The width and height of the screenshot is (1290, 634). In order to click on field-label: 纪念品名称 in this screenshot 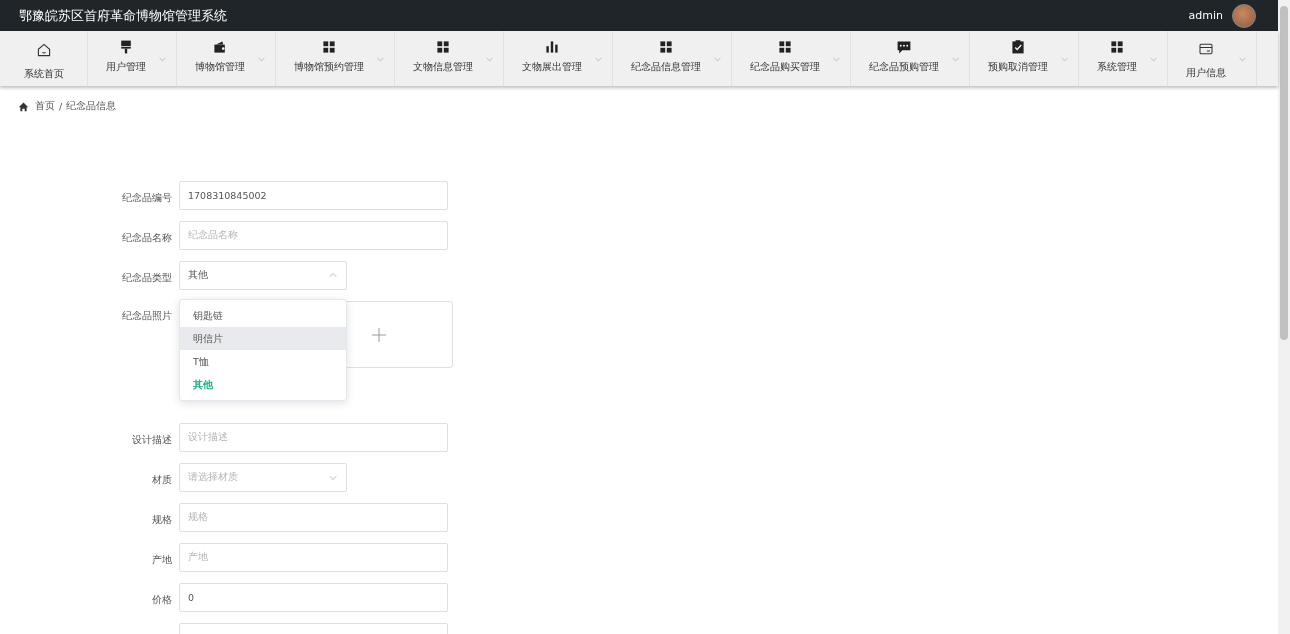, I will do `click(147, 237)`.